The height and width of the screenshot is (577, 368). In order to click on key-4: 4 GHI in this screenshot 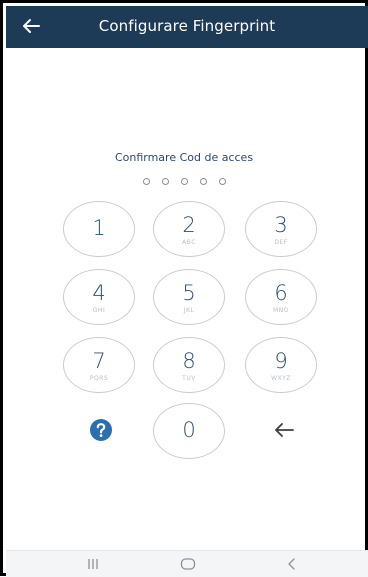, I will do `click(99, 297)`.